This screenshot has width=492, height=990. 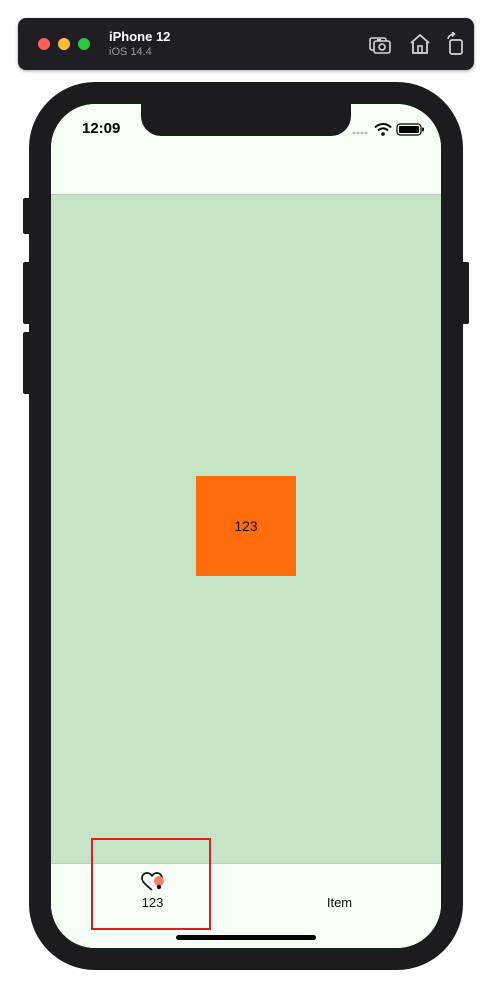 I want to click on home-icon, so click(x=420, y=44).